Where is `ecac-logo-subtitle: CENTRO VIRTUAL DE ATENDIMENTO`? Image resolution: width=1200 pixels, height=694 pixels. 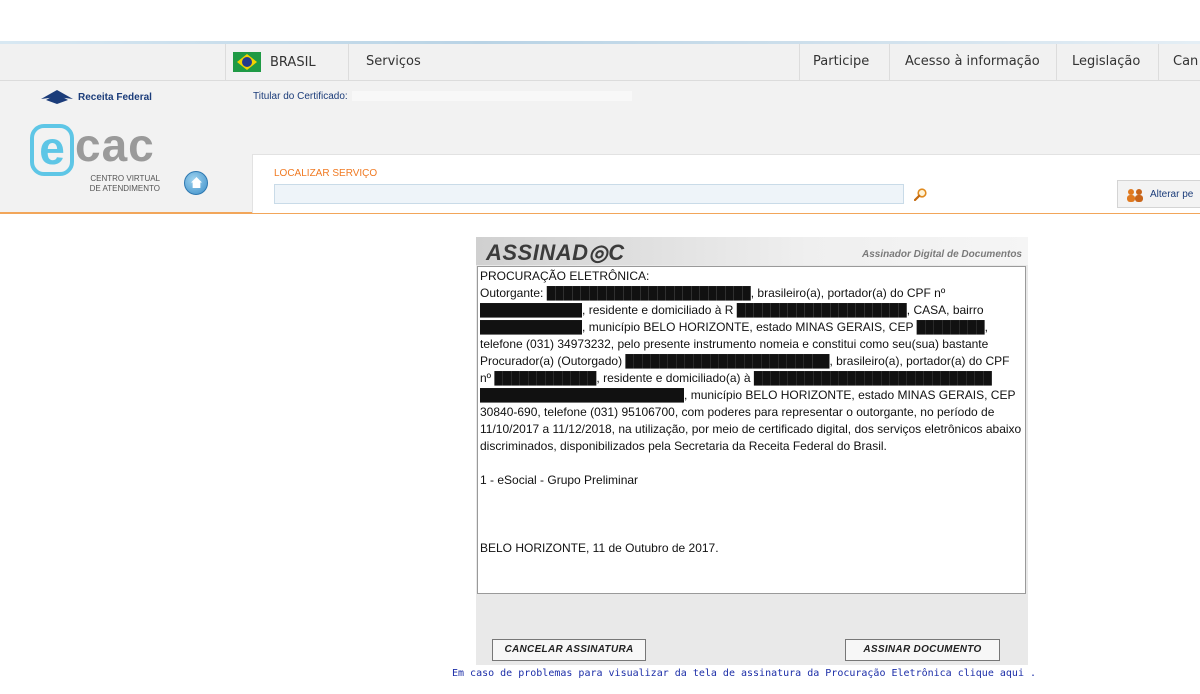
ecac-logo-subtitle: CENTRO VIRTUAL DE ATENDIMENTO is located at coordinates (121, 184).